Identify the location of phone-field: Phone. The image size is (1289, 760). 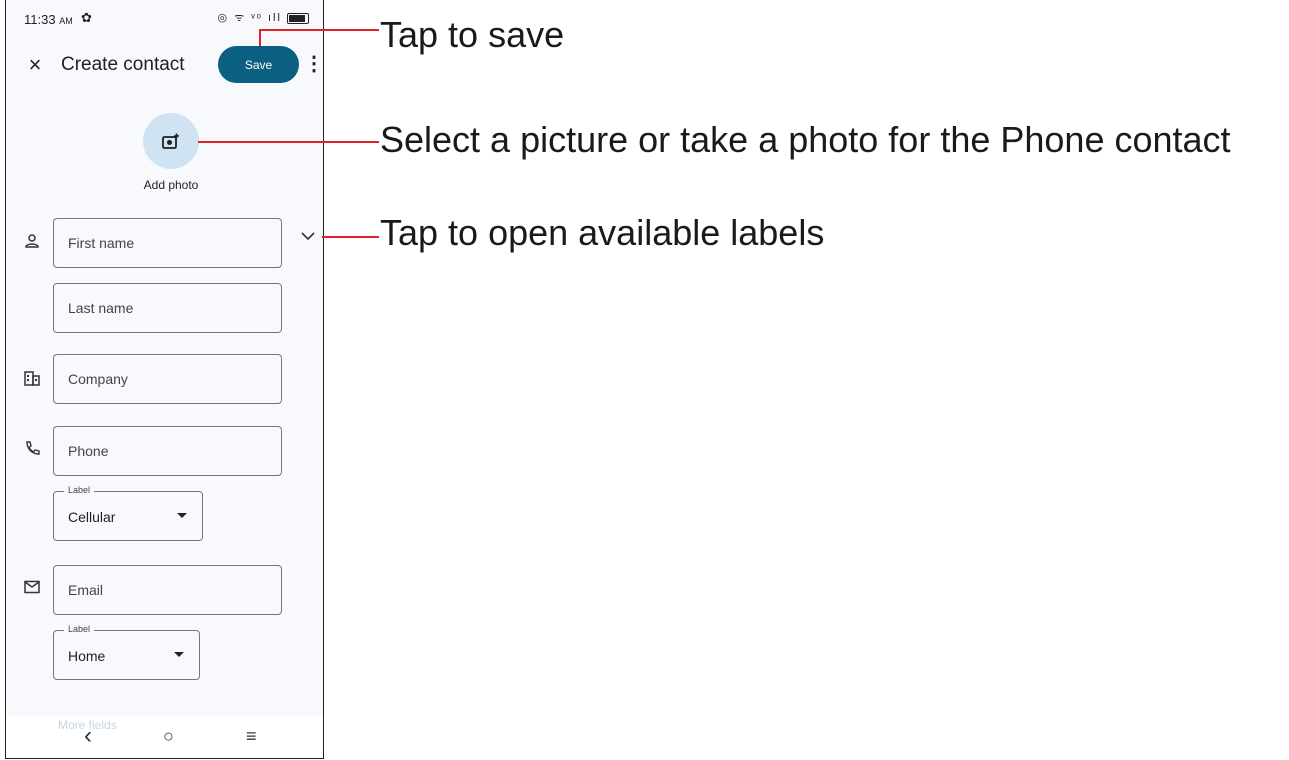
(167, 451).